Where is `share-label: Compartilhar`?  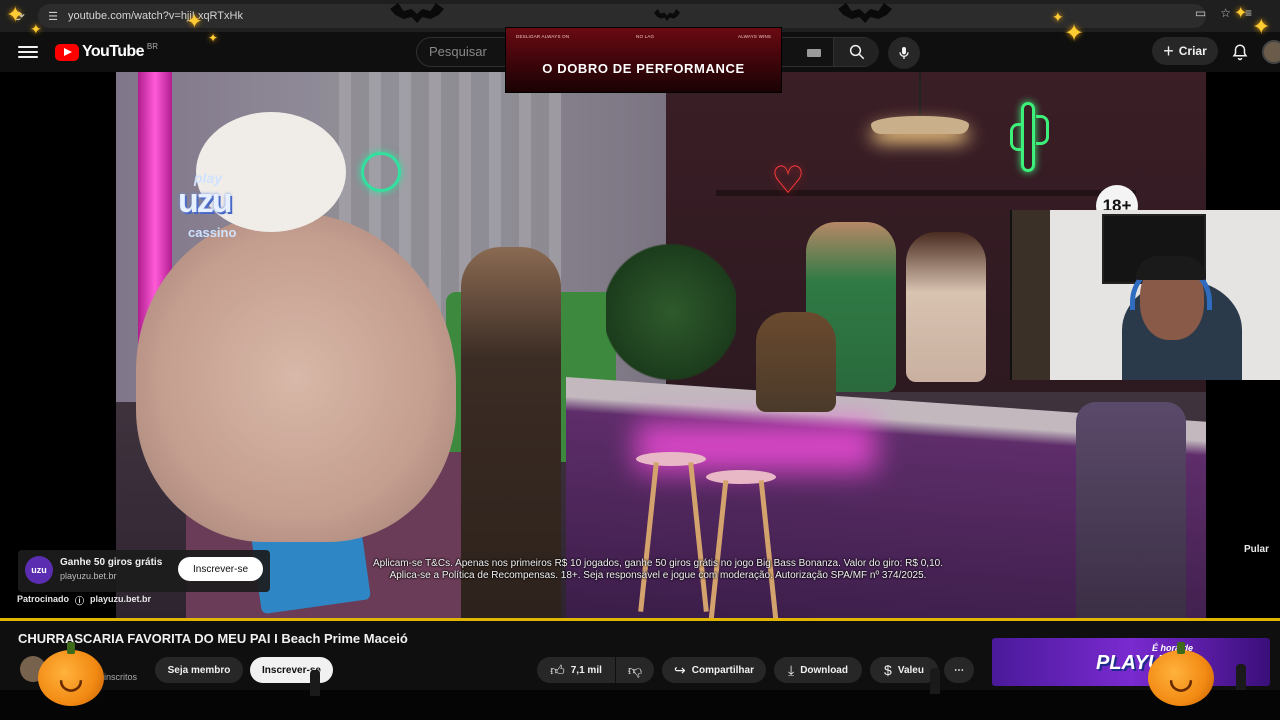 share-label: Compartilhar is located at coordinates (722, 670).